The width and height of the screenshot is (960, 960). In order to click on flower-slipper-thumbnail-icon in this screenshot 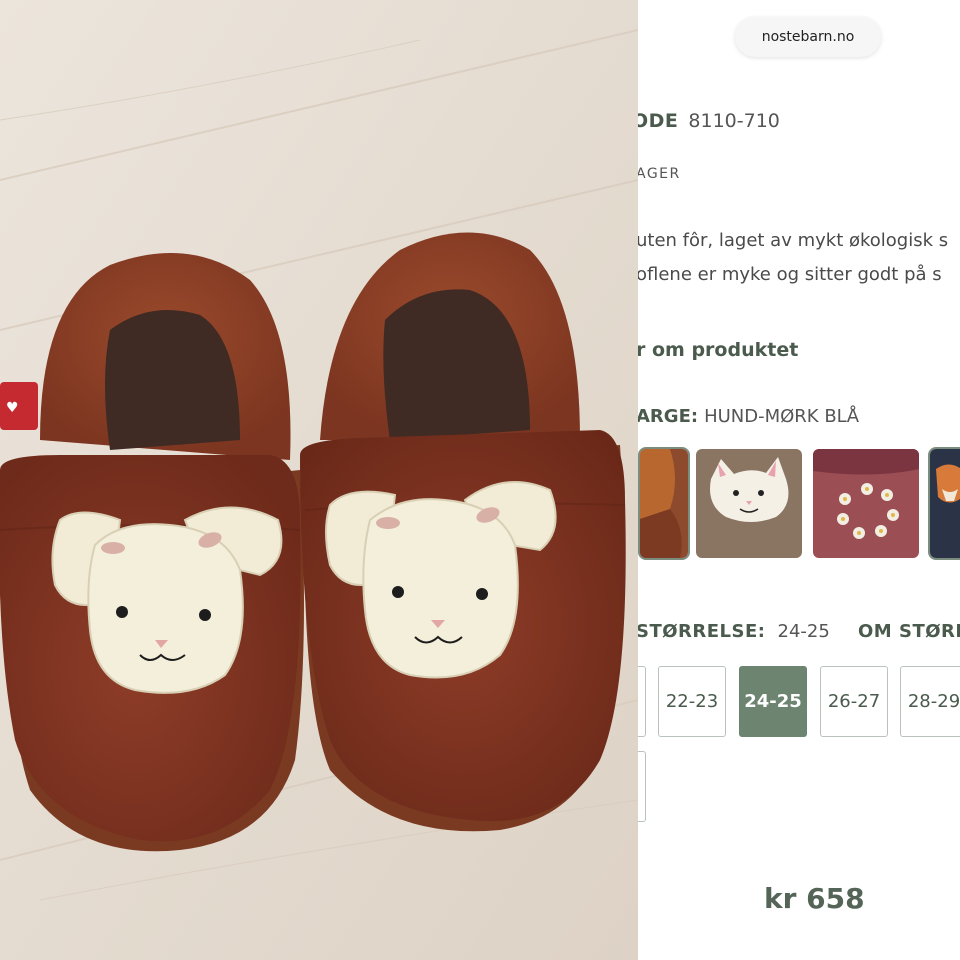, I will do `click(866, 503)`.